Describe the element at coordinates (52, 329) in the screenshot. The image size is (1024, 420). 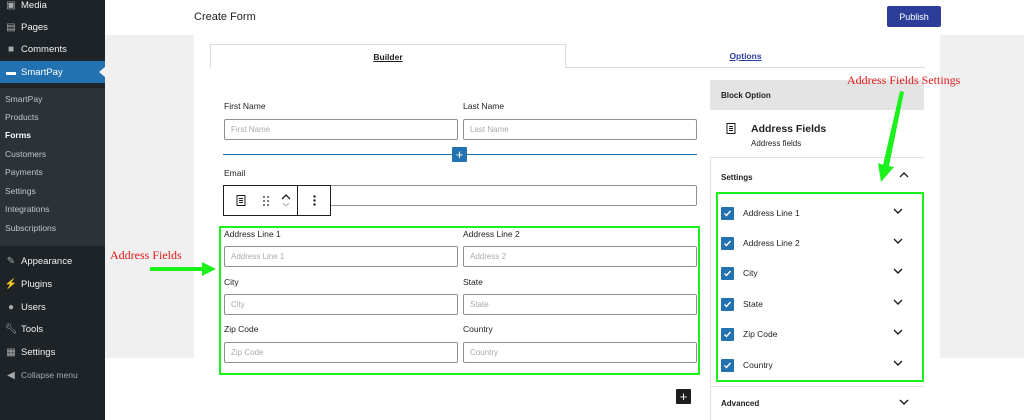
I see `sidebar-item-tools: 🔧︎ Tools` at that location.